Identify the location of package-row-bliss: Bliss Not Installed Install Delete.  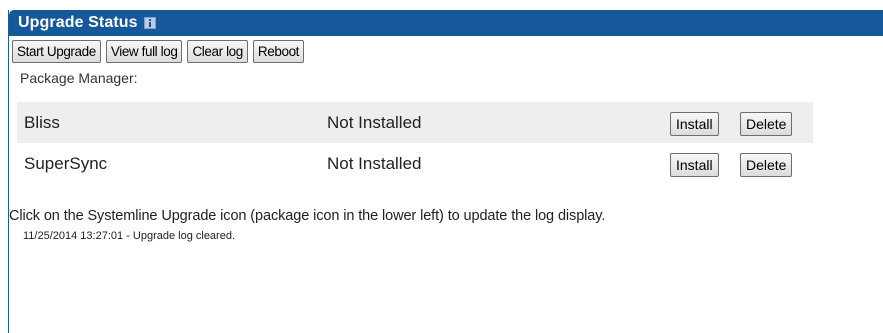
(415, 122).